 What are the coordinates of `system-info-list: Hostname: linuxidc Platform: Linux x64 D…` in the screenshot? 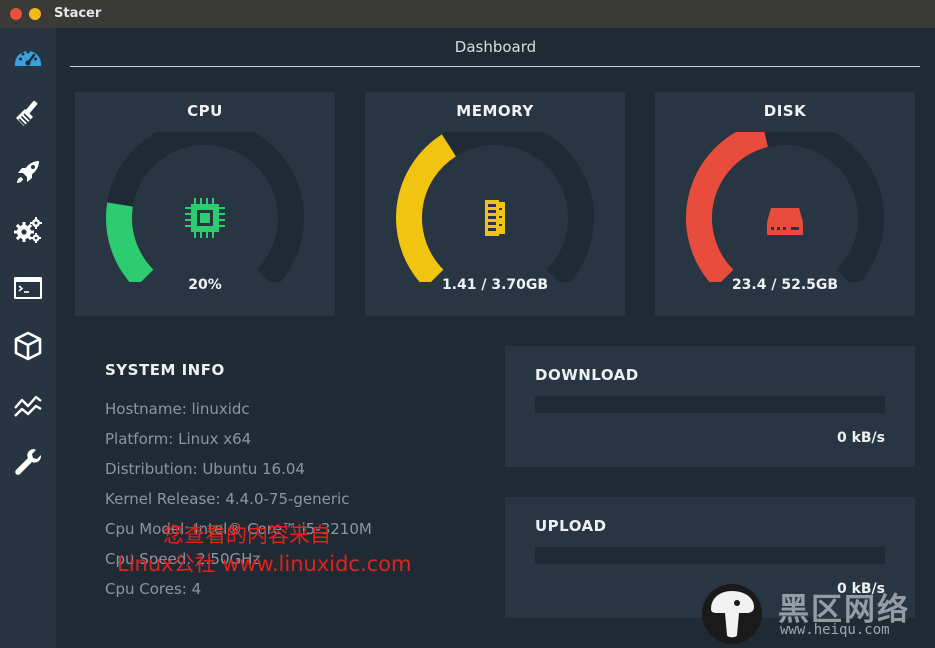 It's located at (238, 505).